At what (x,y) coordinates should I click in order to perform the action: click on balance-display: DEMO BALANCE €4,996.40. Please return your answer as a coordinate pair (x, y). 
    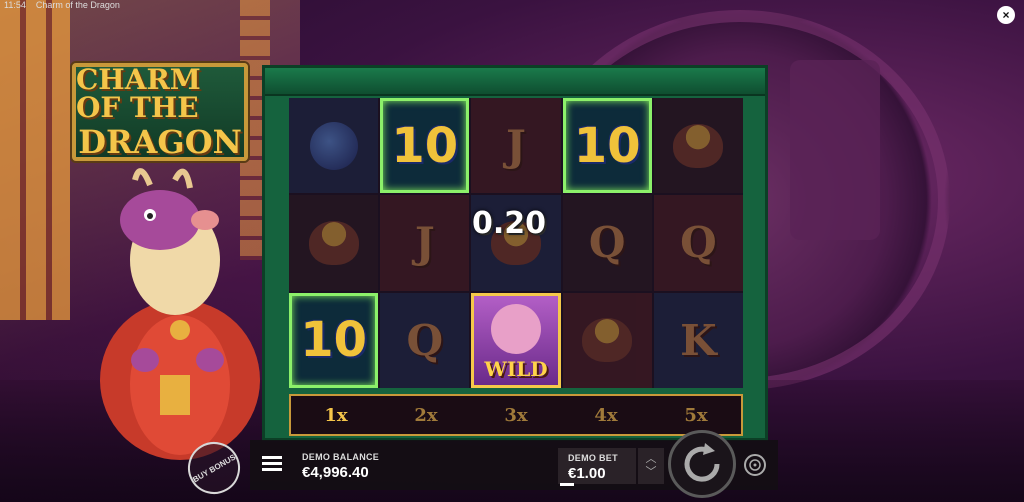
    Looking at the image, I should click on (340, 466).